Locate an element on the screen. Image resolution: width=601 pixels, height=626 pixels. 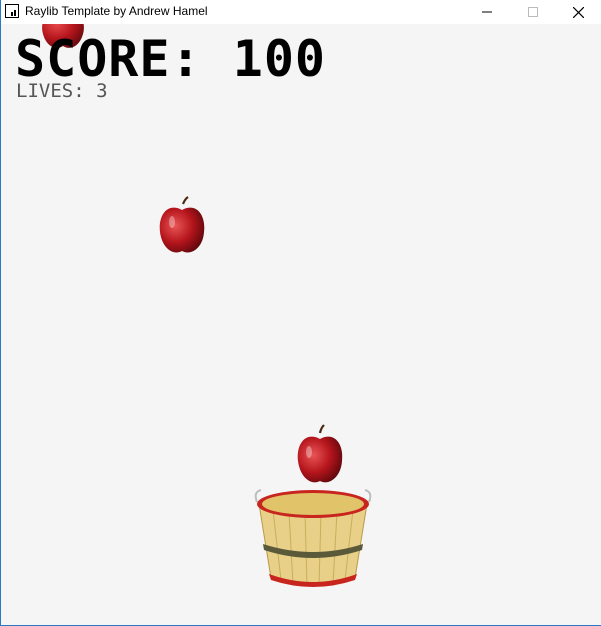
maximize-button is located at coordinates (533, 12).